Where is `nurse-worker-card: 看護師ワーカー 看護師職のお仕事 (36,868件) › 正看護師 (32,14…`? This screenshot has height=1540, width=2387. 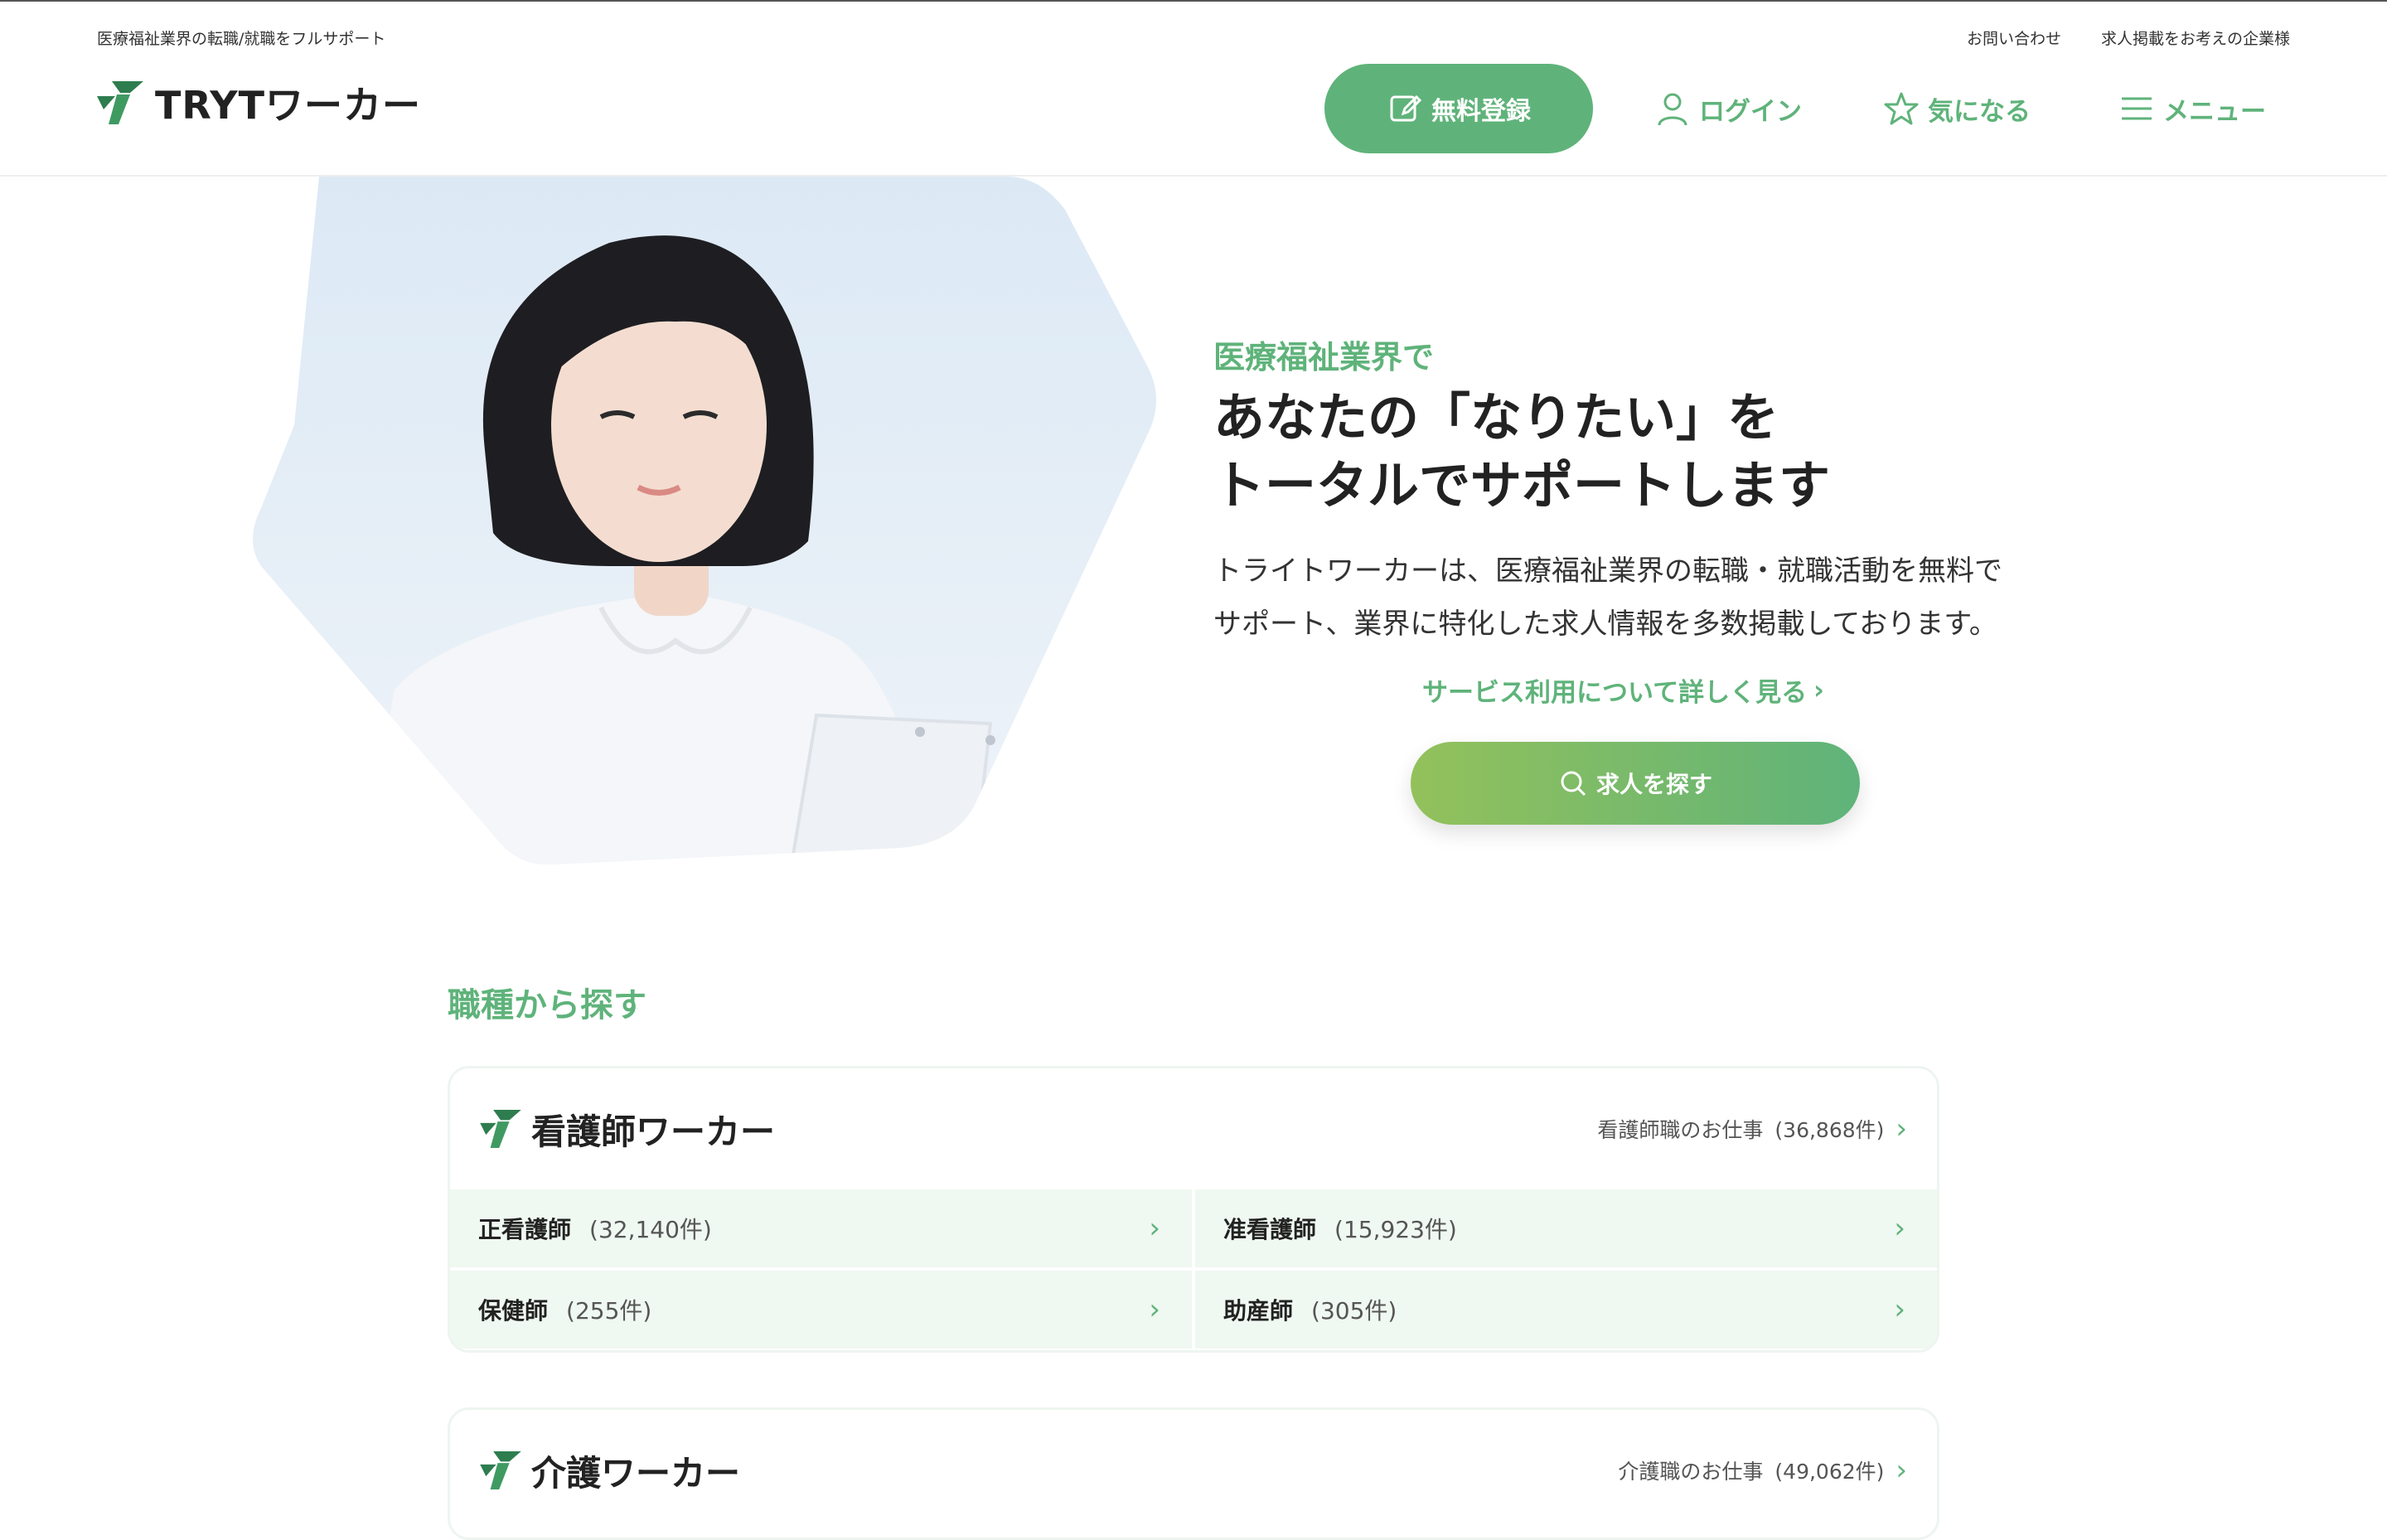 nurse-worker-card: 看護師ワーカー 看護師職のお仕事 (36,868件) › 正看護師 (32,14… is located at coordinates (1193, 1209).